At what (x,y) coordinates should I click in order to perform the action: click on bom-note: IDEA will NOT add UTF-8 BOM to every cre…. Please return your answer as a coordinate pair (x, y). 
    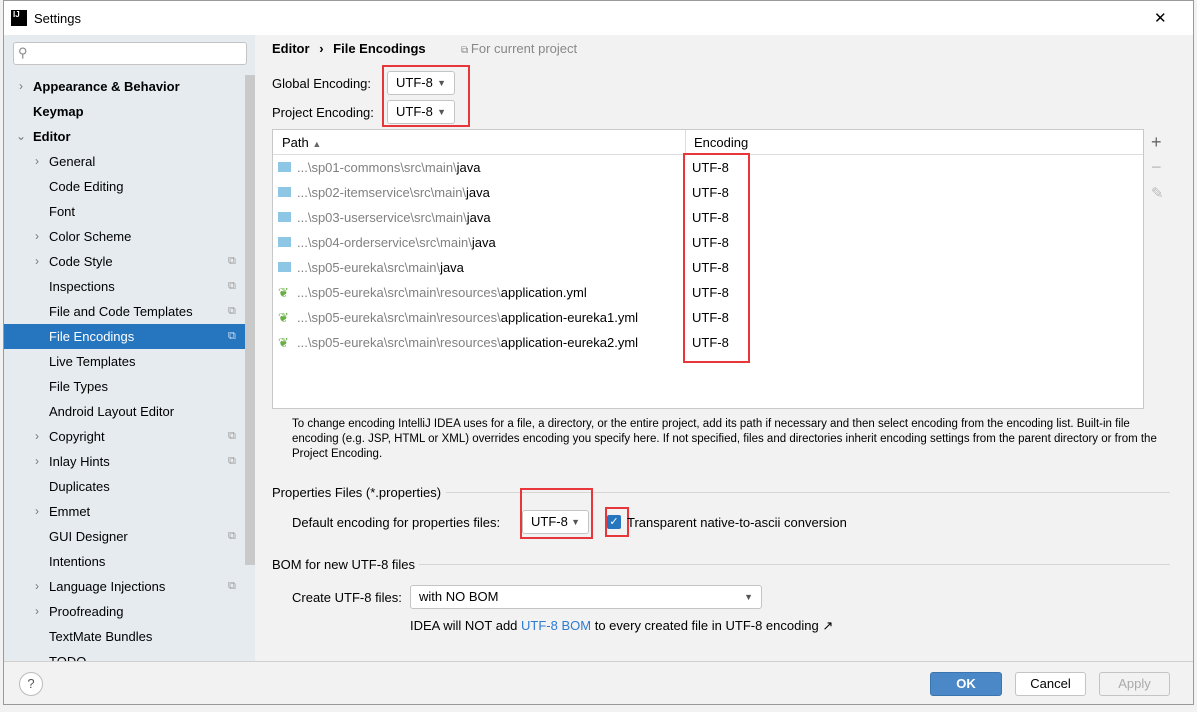
    Looking at the image, I should click on (622, 625).